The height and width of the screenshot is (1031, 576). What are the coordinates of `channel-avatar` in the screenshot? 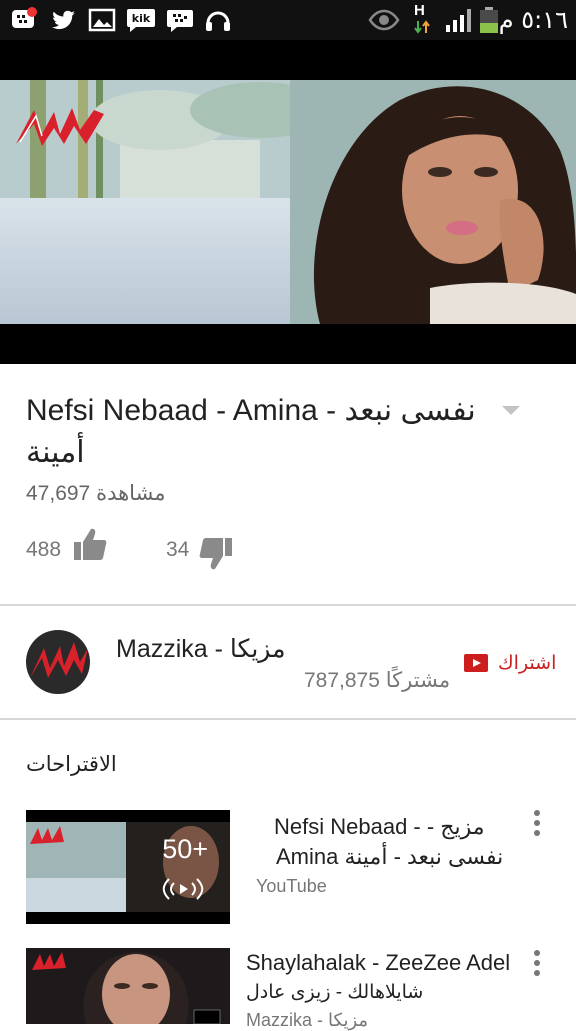 It's located at (58, 662).